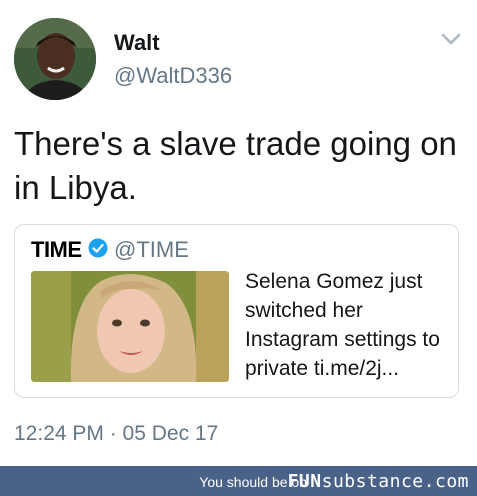 This screenshot has height=496, width=477. I want to click on avatar-image, so click(55, 59).